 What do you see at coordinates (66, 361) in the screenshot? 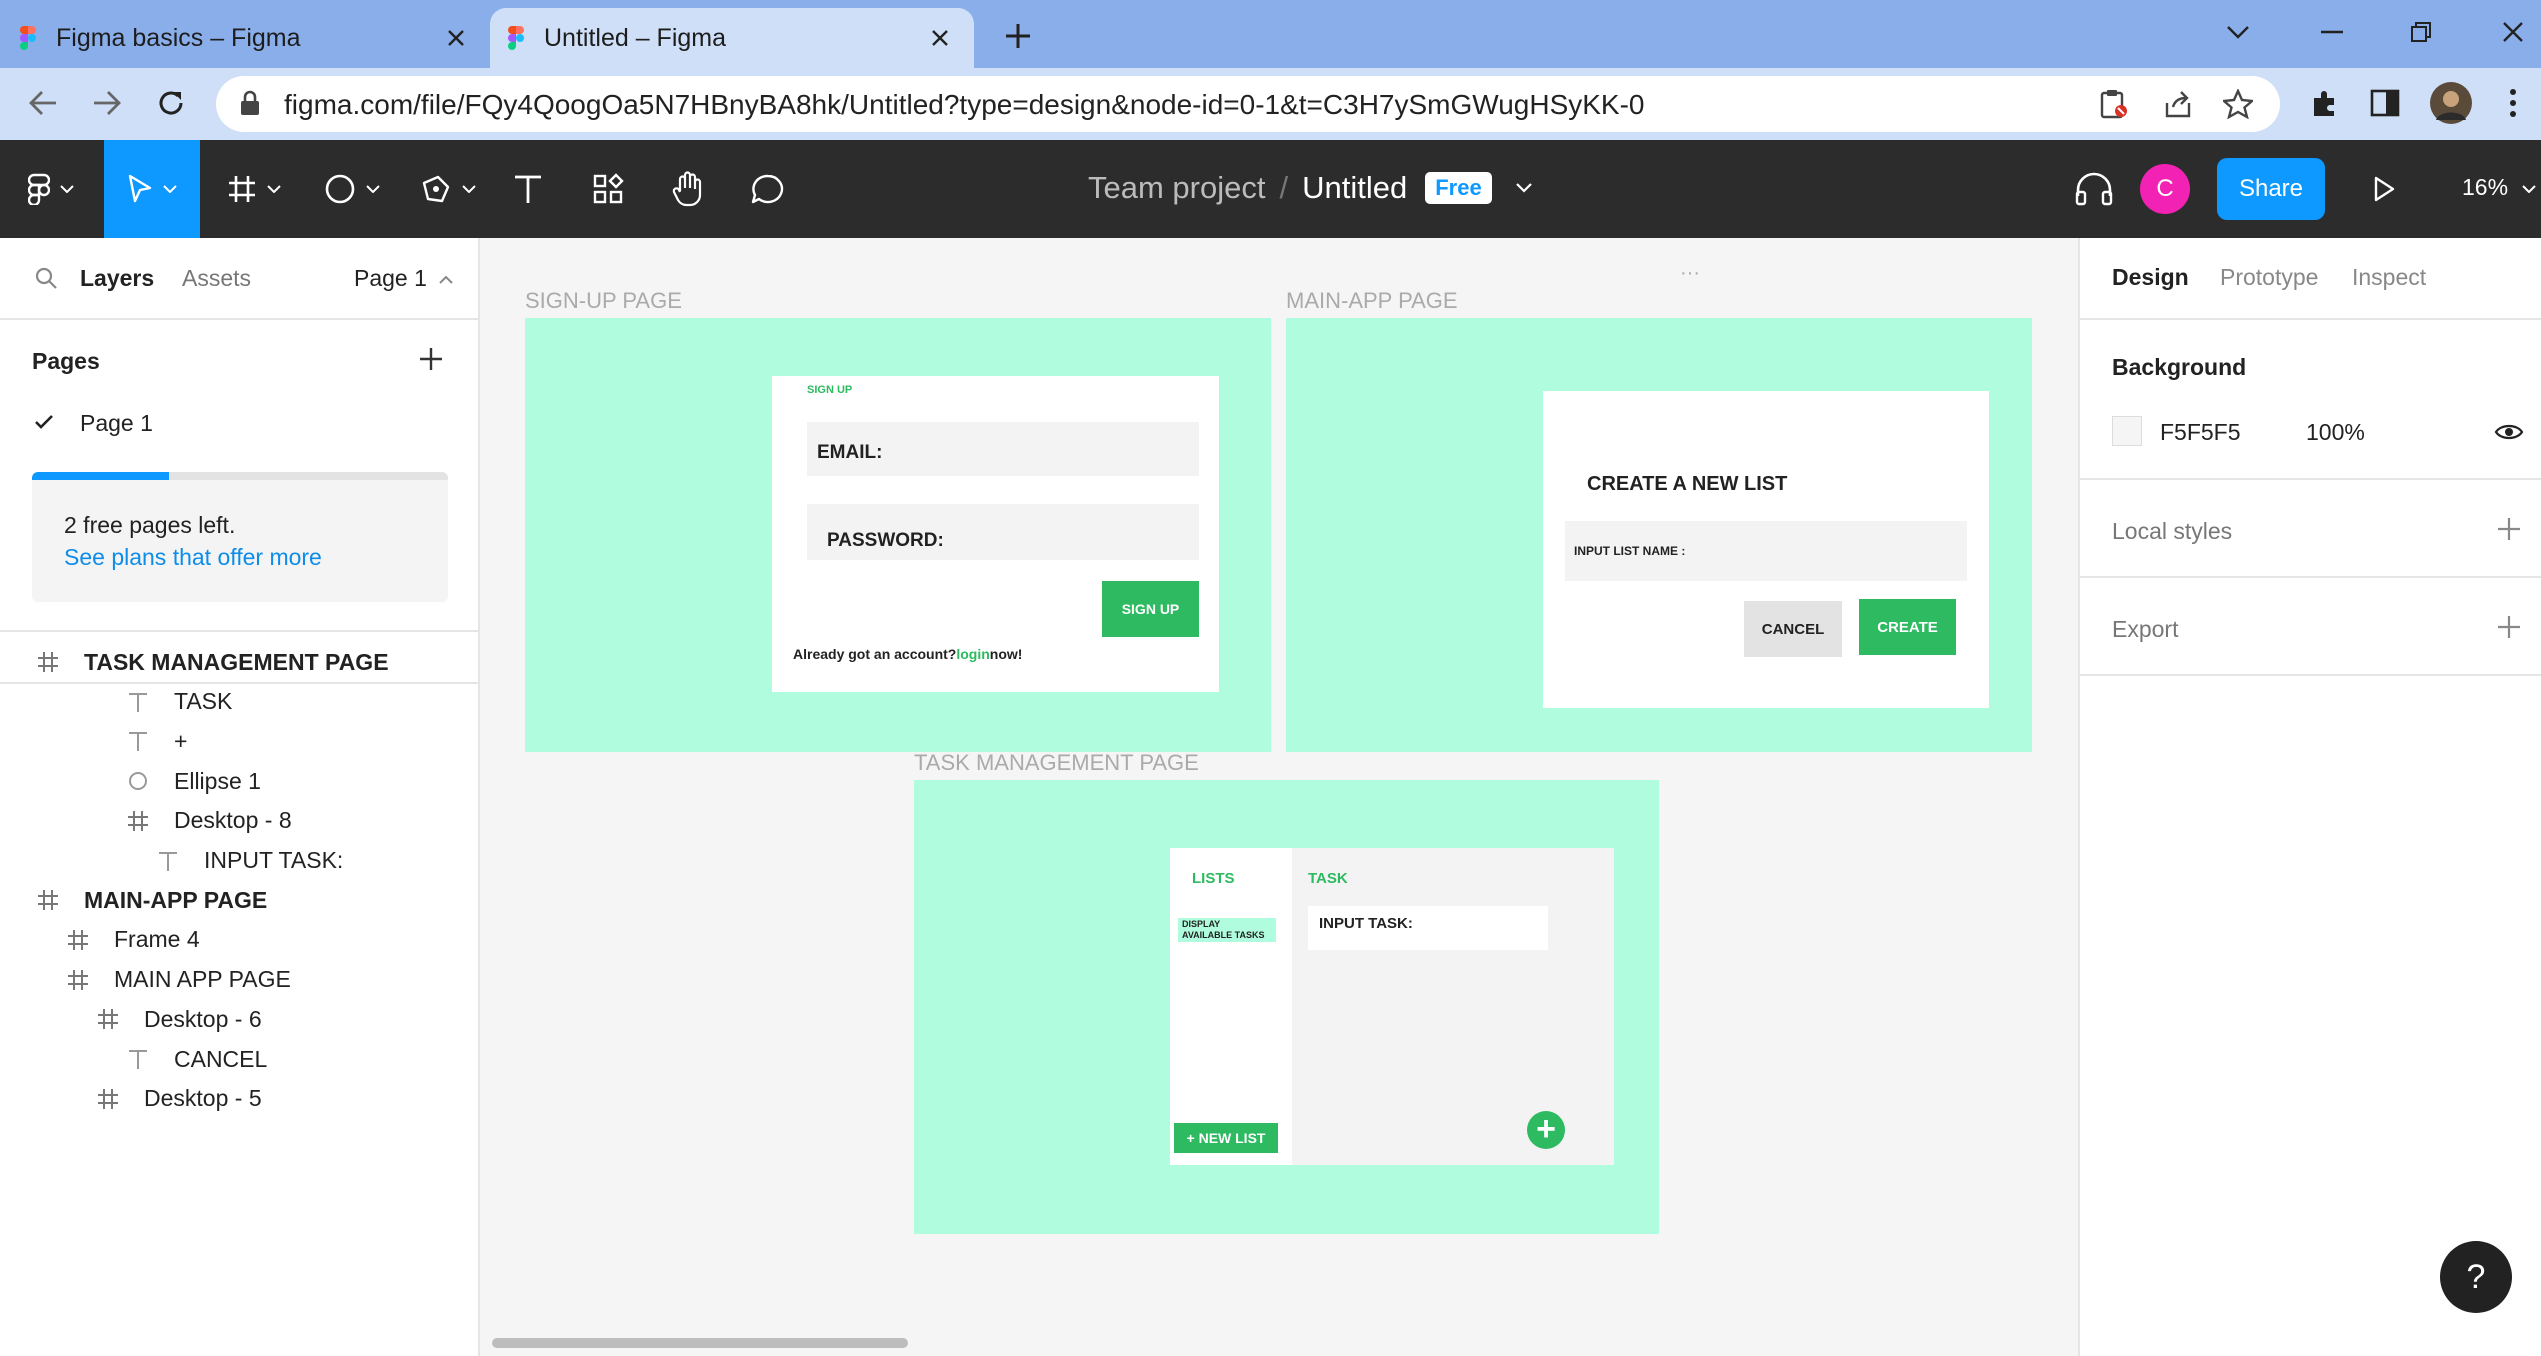
I see `pages-heading: Pages` at bounding box center [66, 361].